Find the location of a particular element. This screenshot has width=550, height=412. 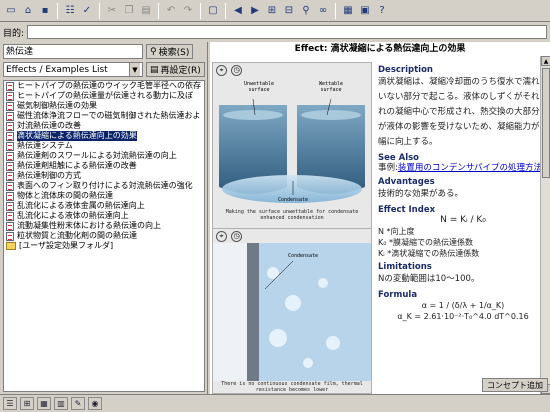

chart-view-icon: ▥ is located at coordinates (61, 403).